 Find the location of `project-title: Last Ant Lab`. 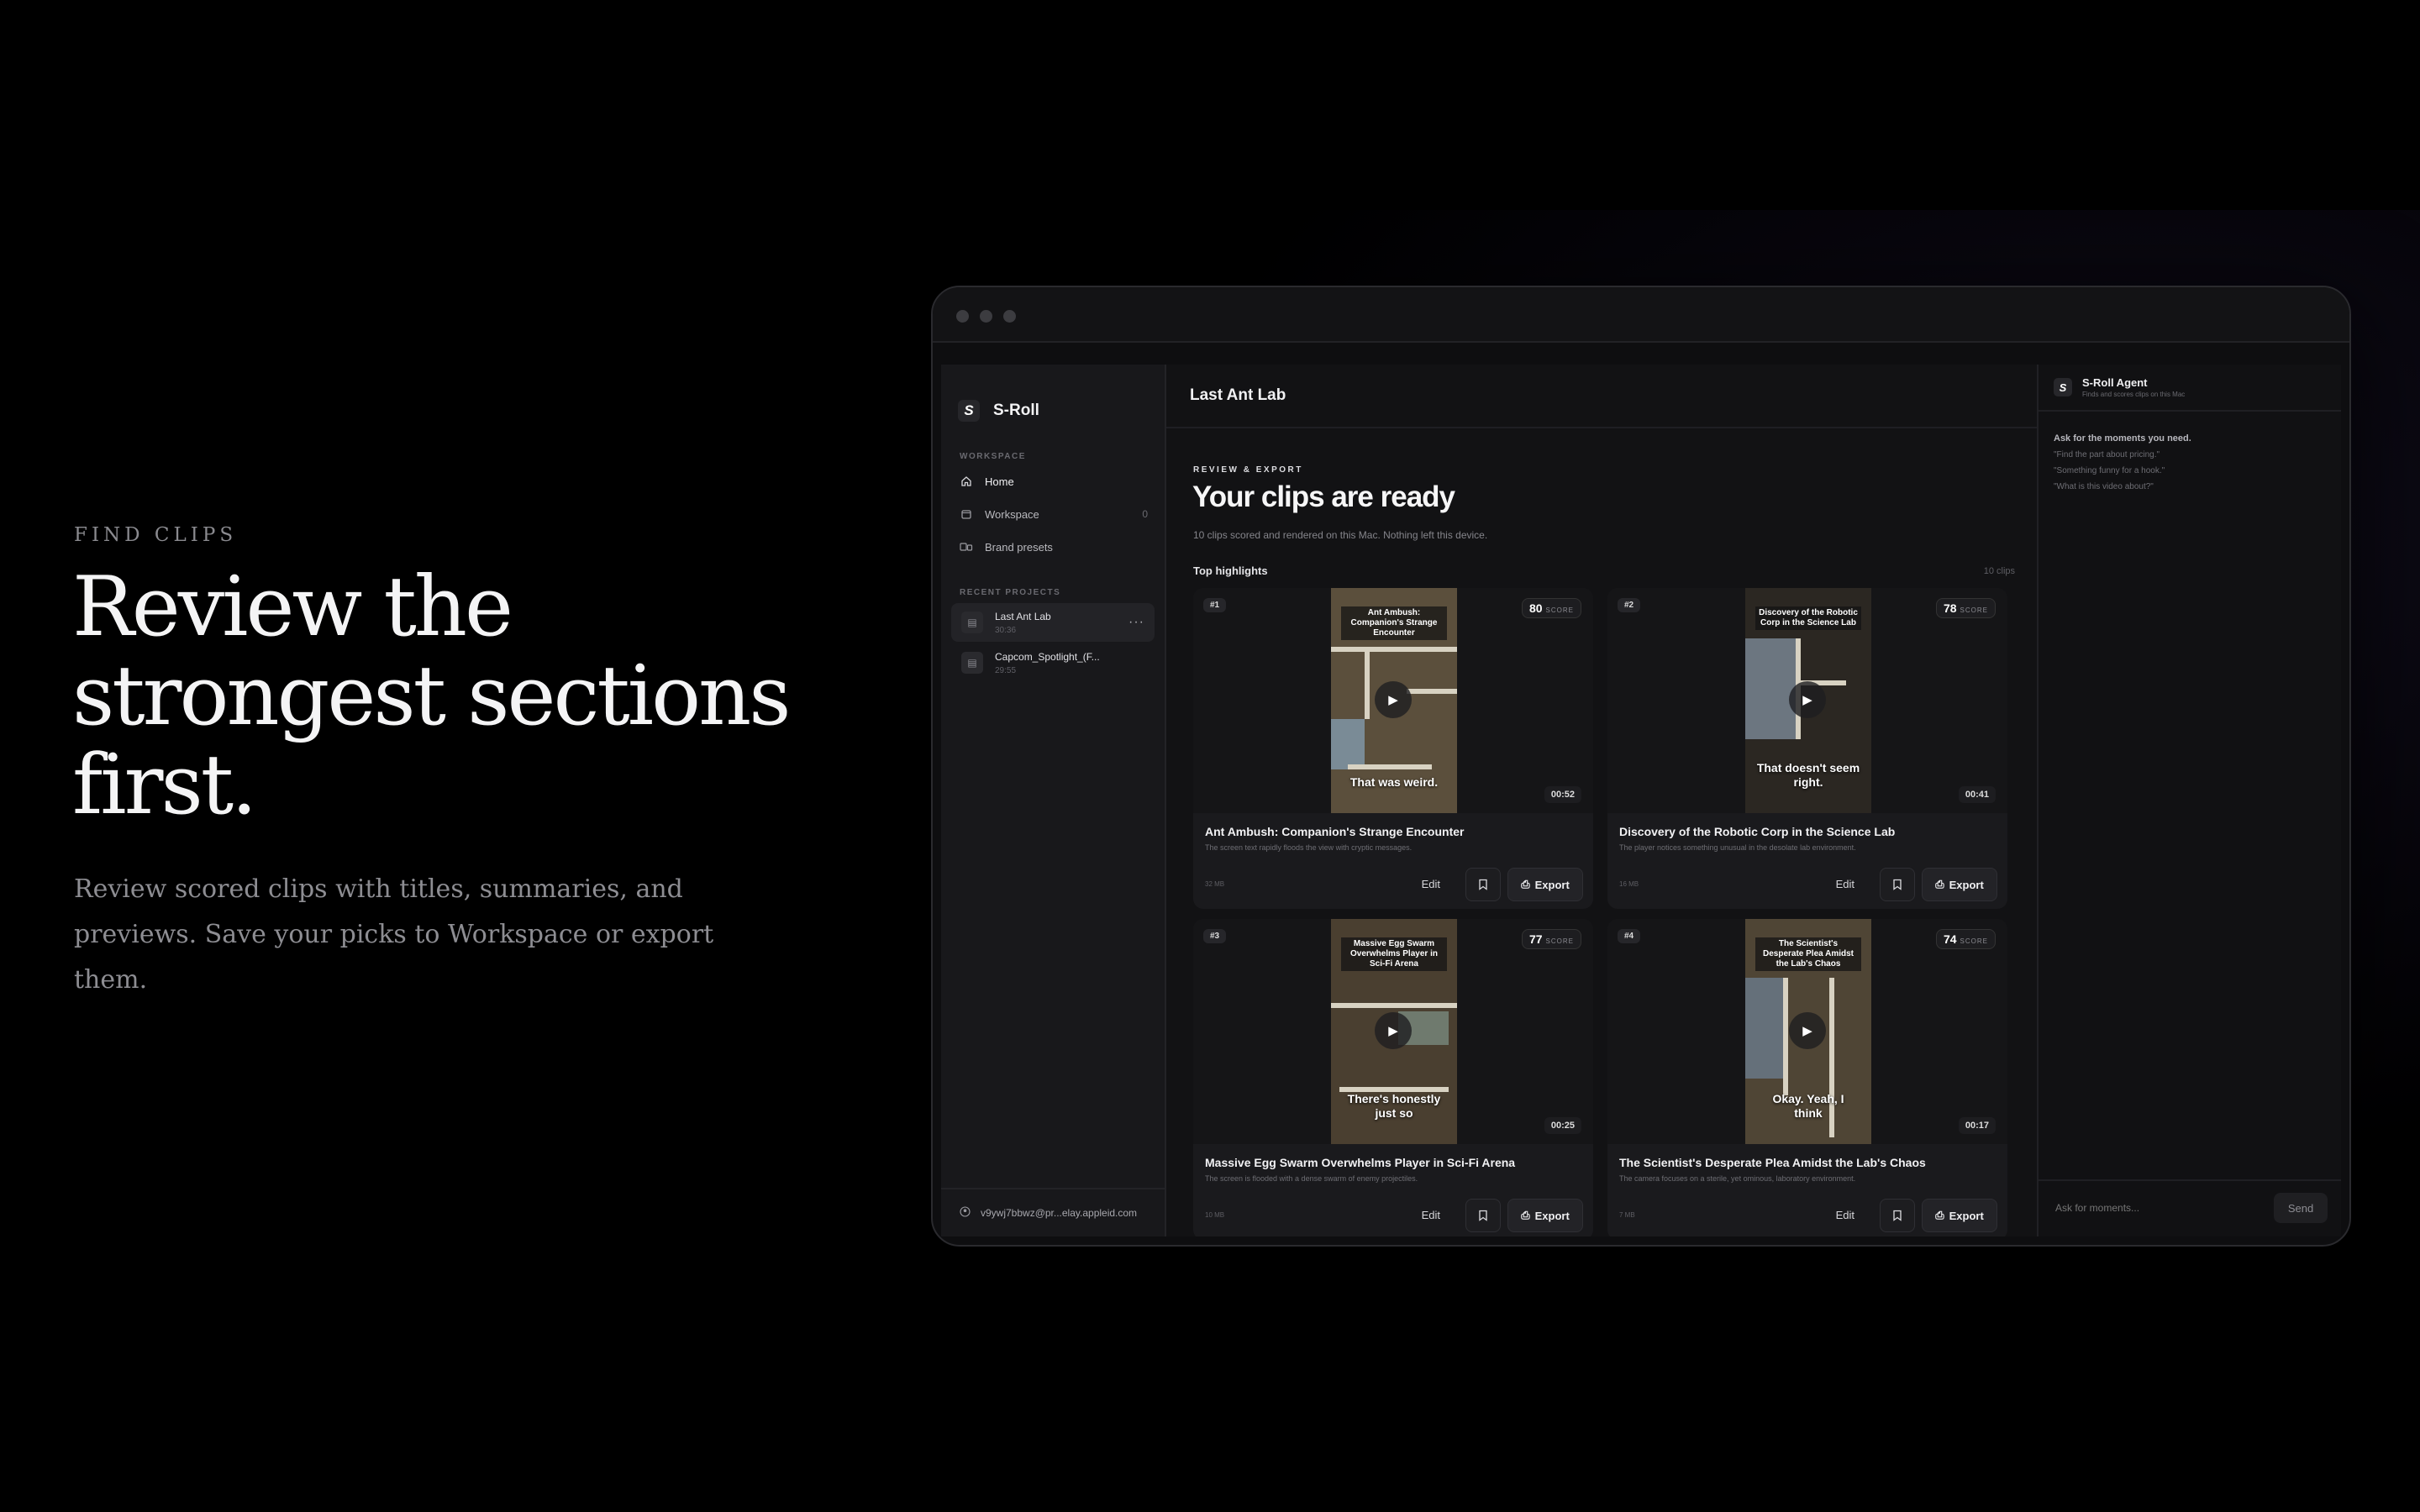

project-title: Last Ant Lab is located at coordinates (1601, 396).